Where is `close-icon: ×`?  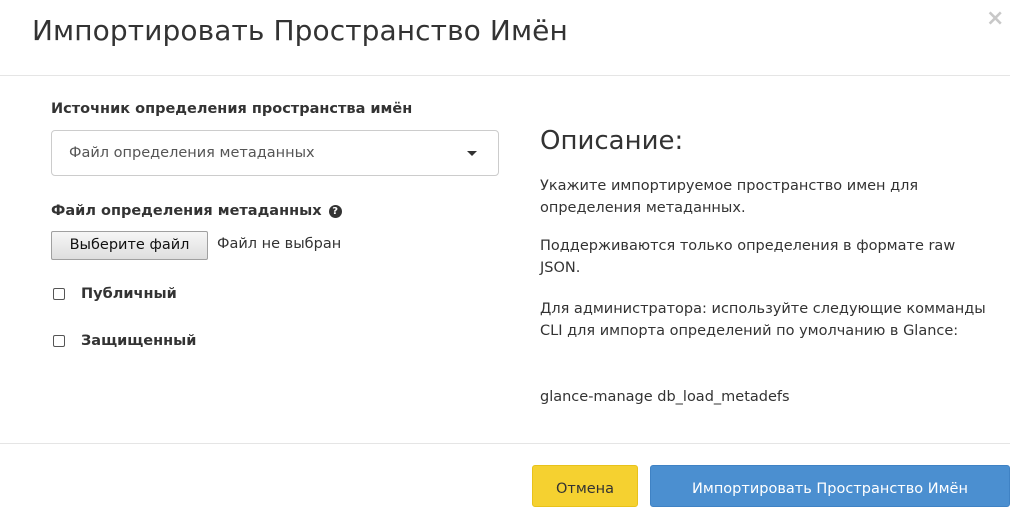
close-icon: × is located at coordinates (995, 19).